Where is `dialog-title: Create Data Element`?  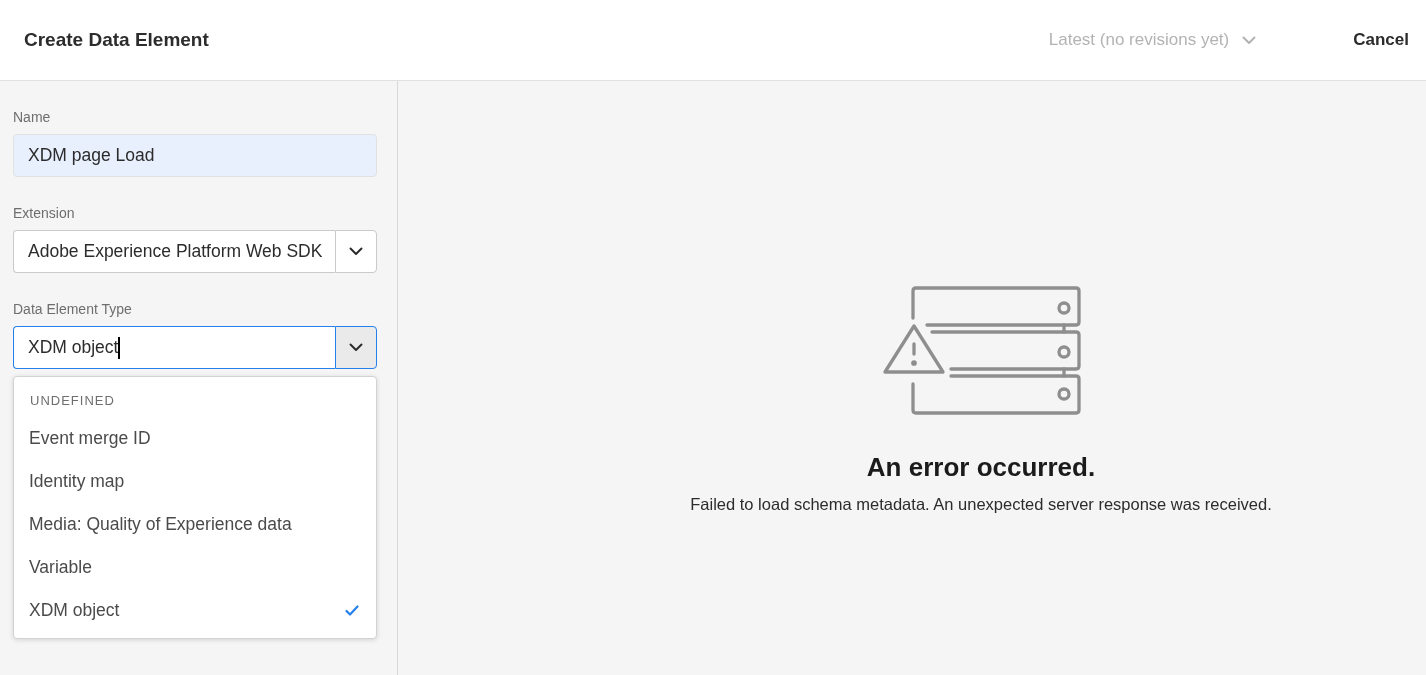
dialog-title: Create Data Element is located at coordinates (116, 40).